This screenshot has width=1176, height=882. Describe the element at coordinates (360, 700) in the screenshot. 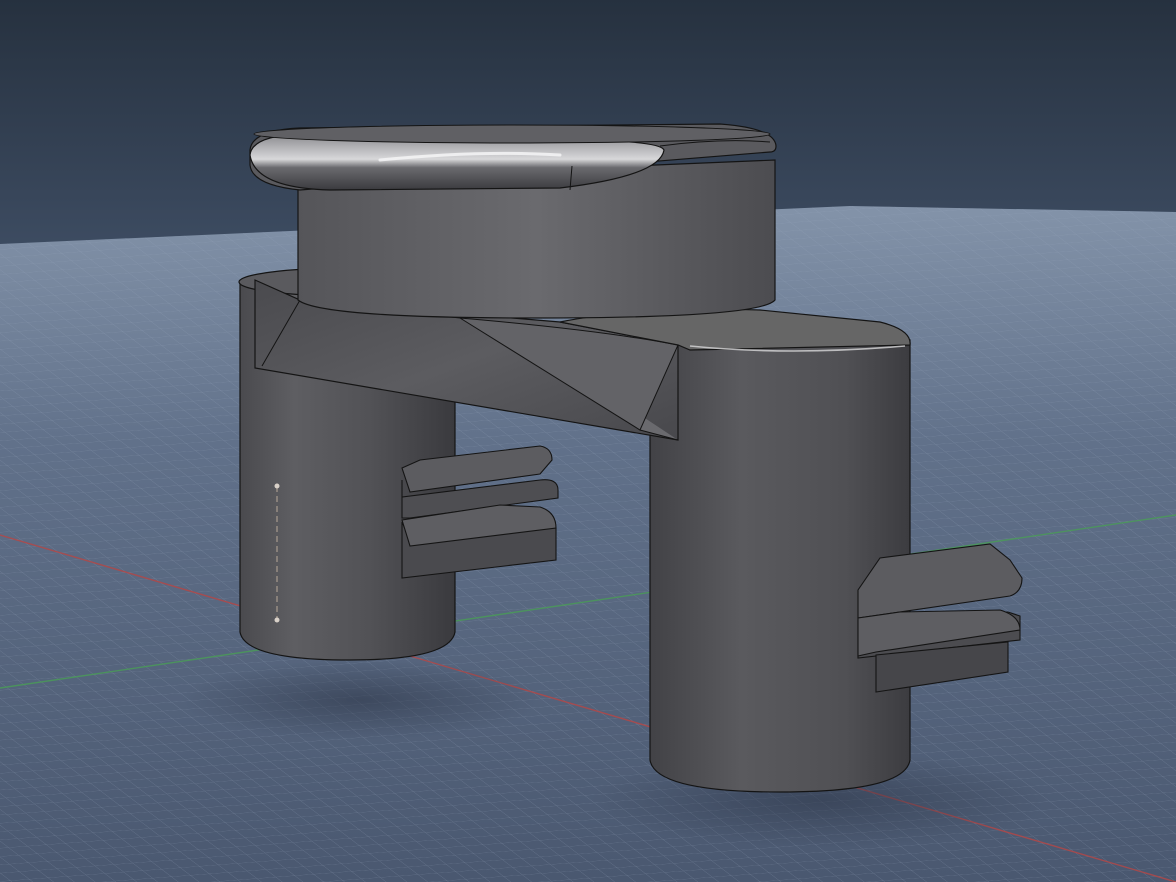

I see `model-shadow-left` at that location.